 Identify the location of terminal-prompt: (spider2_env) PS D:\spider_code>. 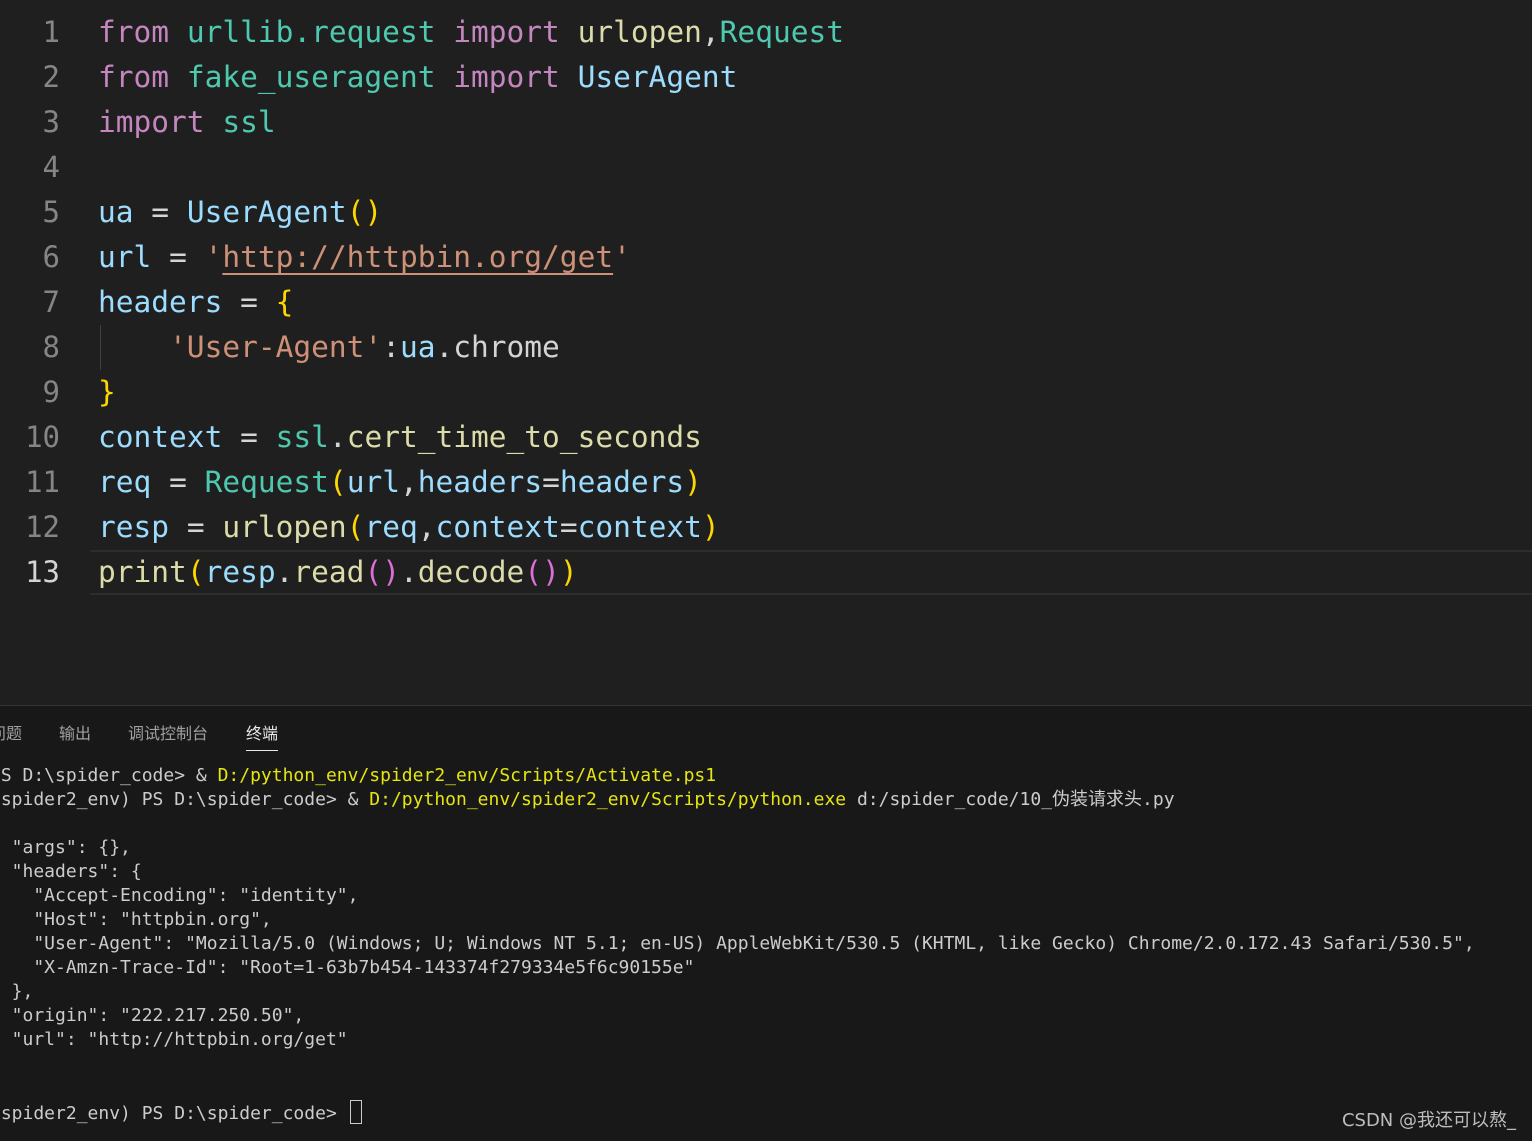
(174, 1113).